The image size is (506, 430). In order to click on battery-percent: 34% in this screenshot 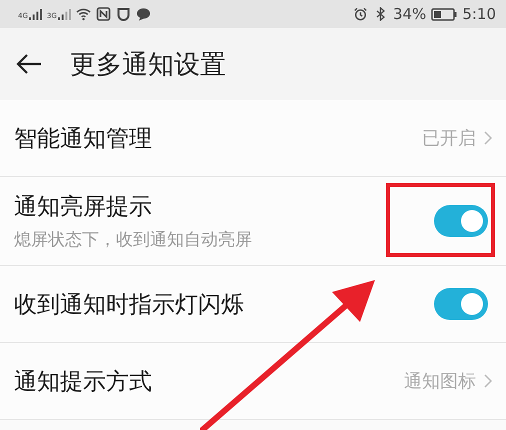, I will do `click(409, 14)`.